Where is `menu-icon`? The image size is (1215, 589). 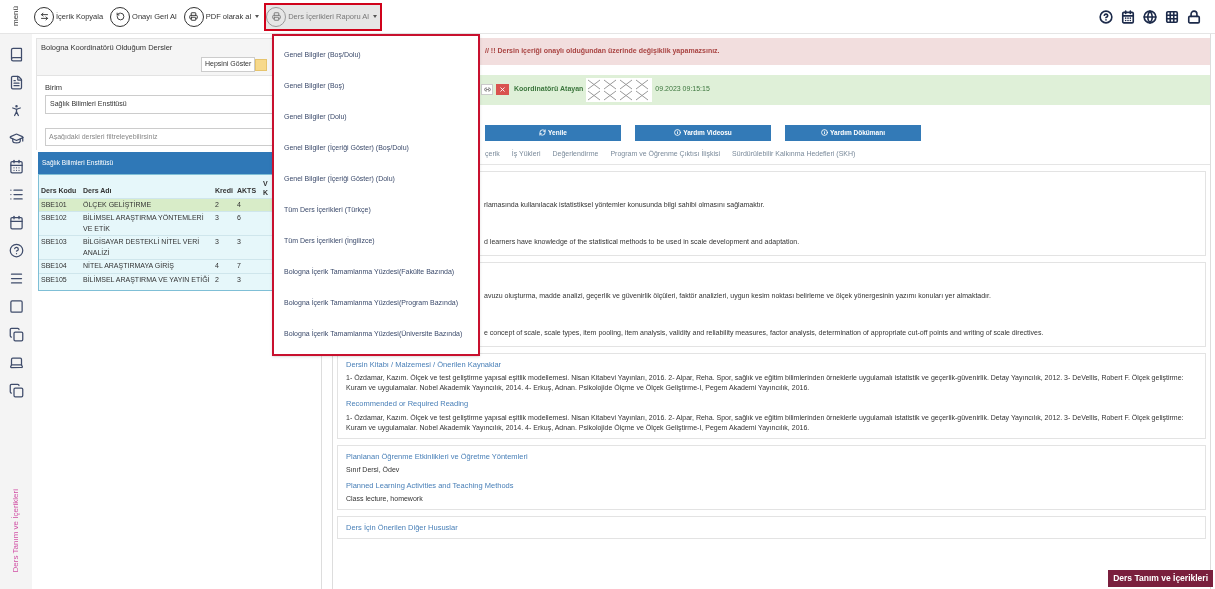 menu-icon is located at coordinates (16, 278).